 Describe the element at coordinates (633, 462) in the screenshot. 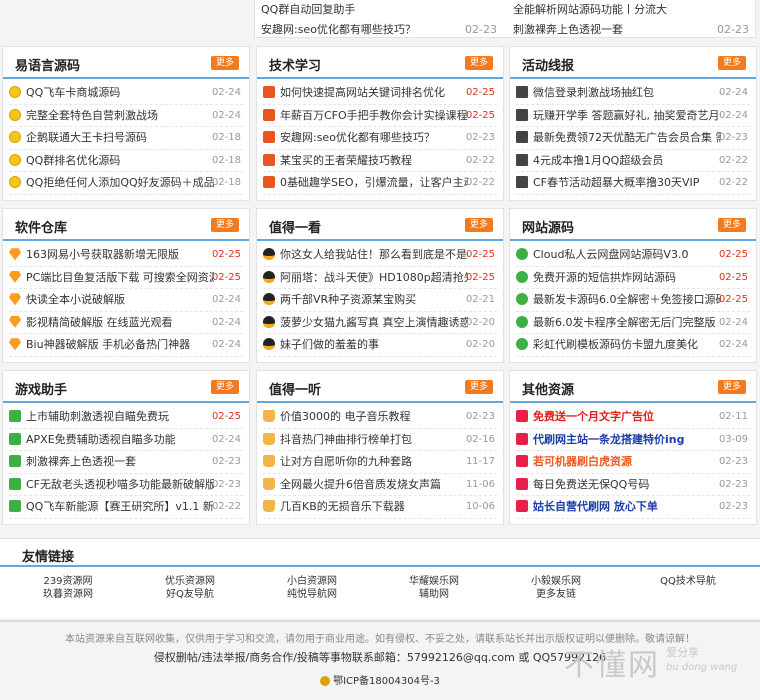

I see `list-item: 若可机器刷白虎资源 02-23` at that location.